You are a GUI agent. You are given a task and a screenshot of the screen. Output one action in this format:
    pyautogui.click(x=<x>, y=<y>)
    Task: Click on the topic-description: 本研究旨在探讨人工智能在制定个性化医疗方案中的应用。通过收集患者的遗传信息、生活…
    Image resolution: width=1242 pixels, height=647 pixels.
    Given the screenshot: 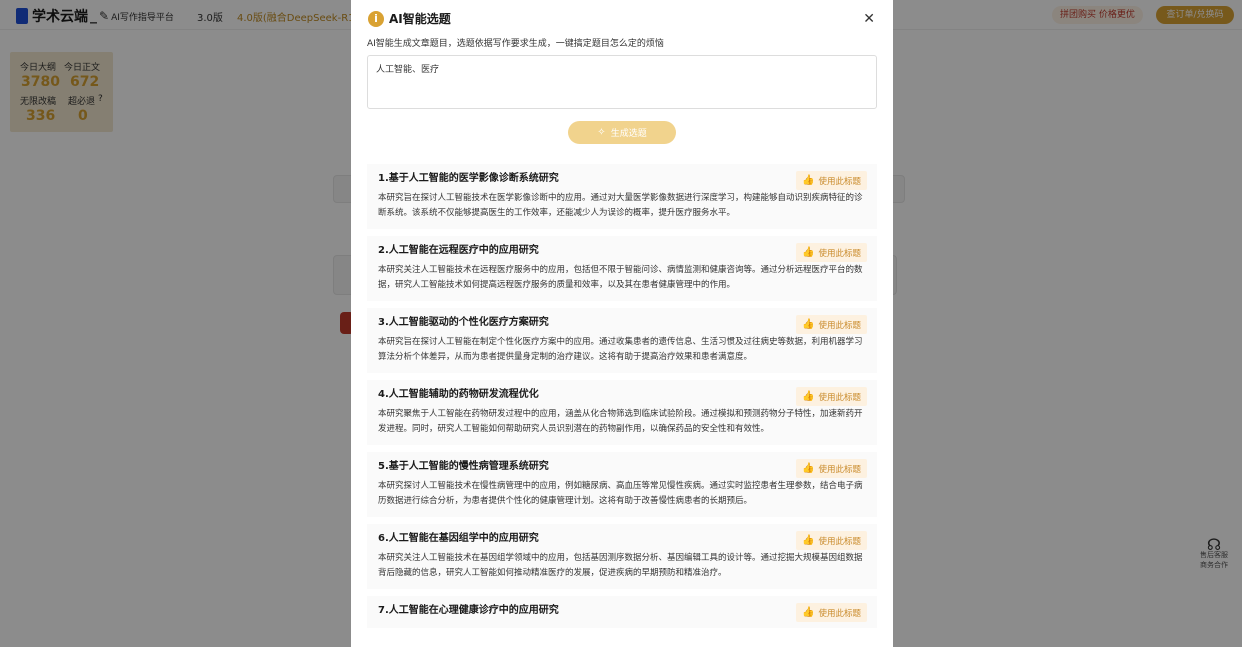 What is the action you would take?
    pyautogui.click(x=620, y=349)
    